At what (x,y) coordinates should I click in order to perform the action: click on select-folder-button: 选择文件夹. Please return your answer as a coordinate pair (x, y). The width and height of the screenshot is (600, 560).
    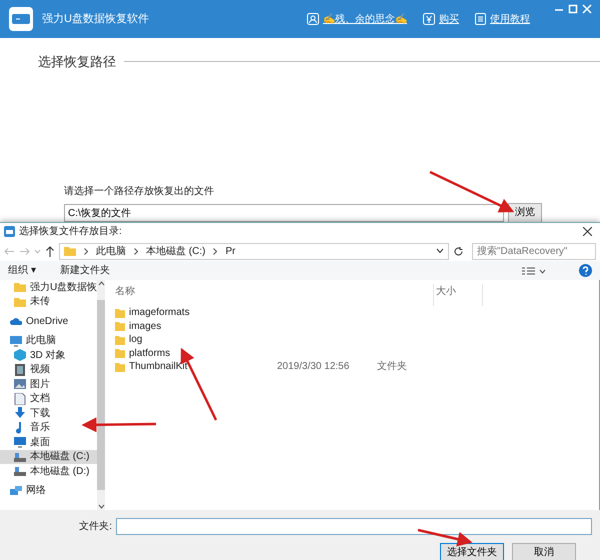
    Looking at the image, I should click on (472, 551).